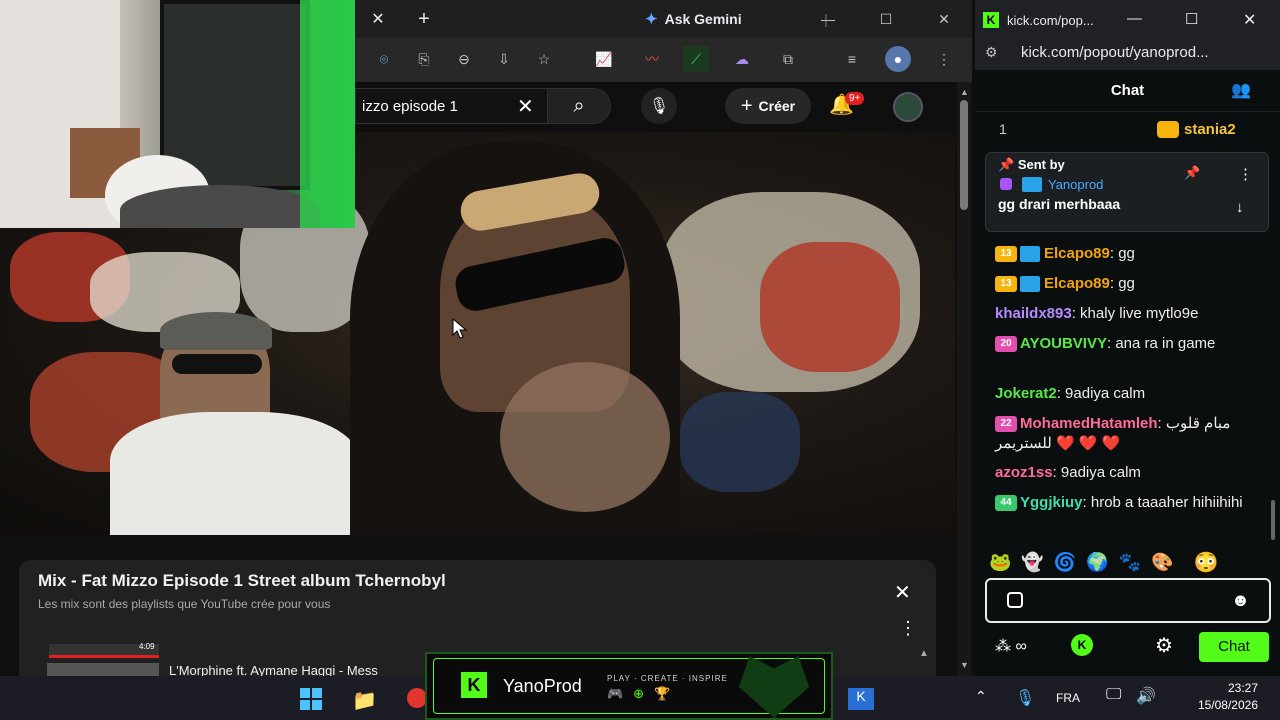 This screenshot has width=1280, height=720. Describe the element at coordinates (964, 155) in the screenshot. I see `scrollbar-thumb` at that location.